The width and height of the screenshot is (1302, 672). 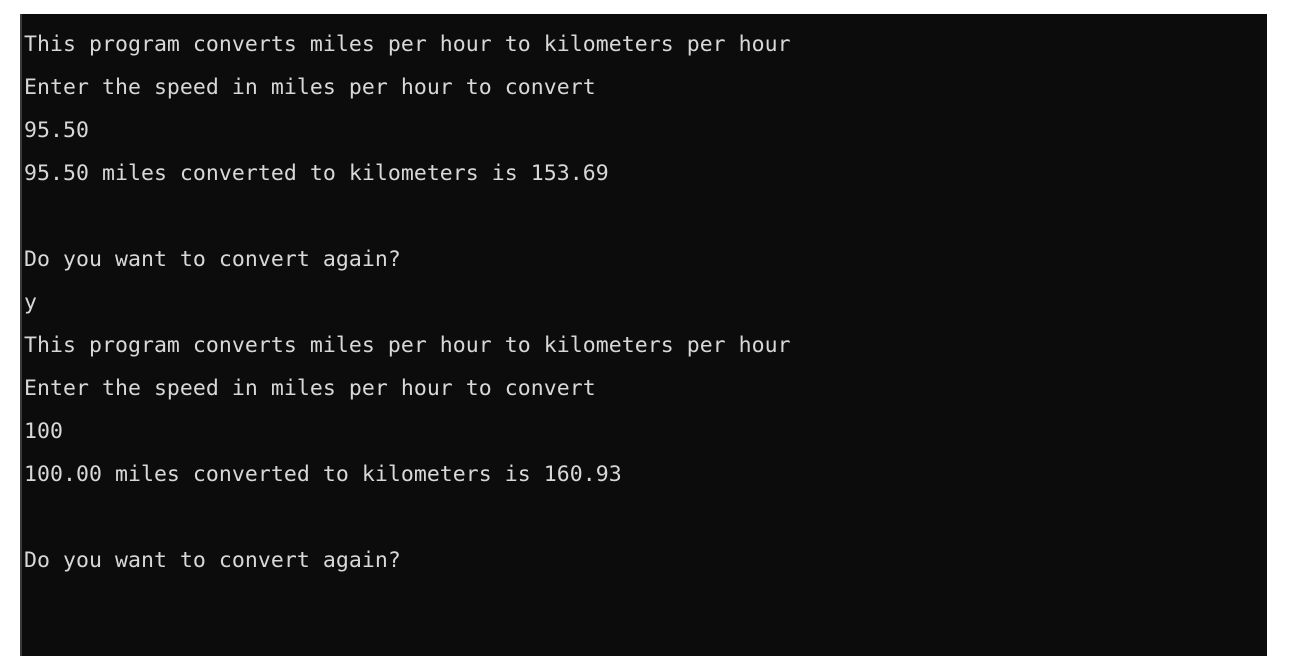 I want to click on terminal-input-line, so click(x=645, y=603).